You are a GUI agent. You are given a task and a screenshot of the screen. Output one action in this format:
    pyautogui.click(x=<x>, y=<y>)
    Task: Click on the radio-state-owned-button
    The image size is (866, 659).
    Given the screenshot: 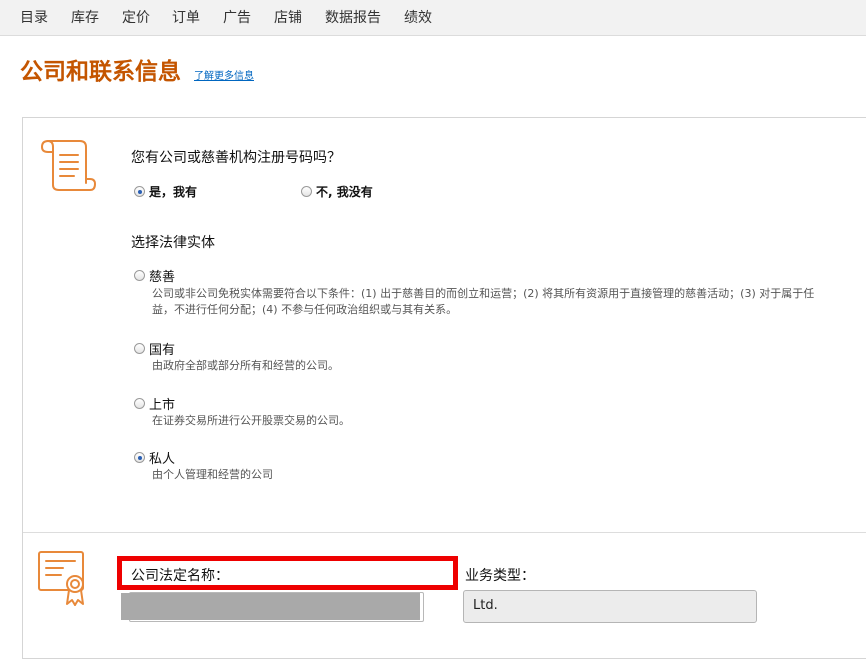 What is the action you would take?
    pyautogui.click(x=139, y=348)
    